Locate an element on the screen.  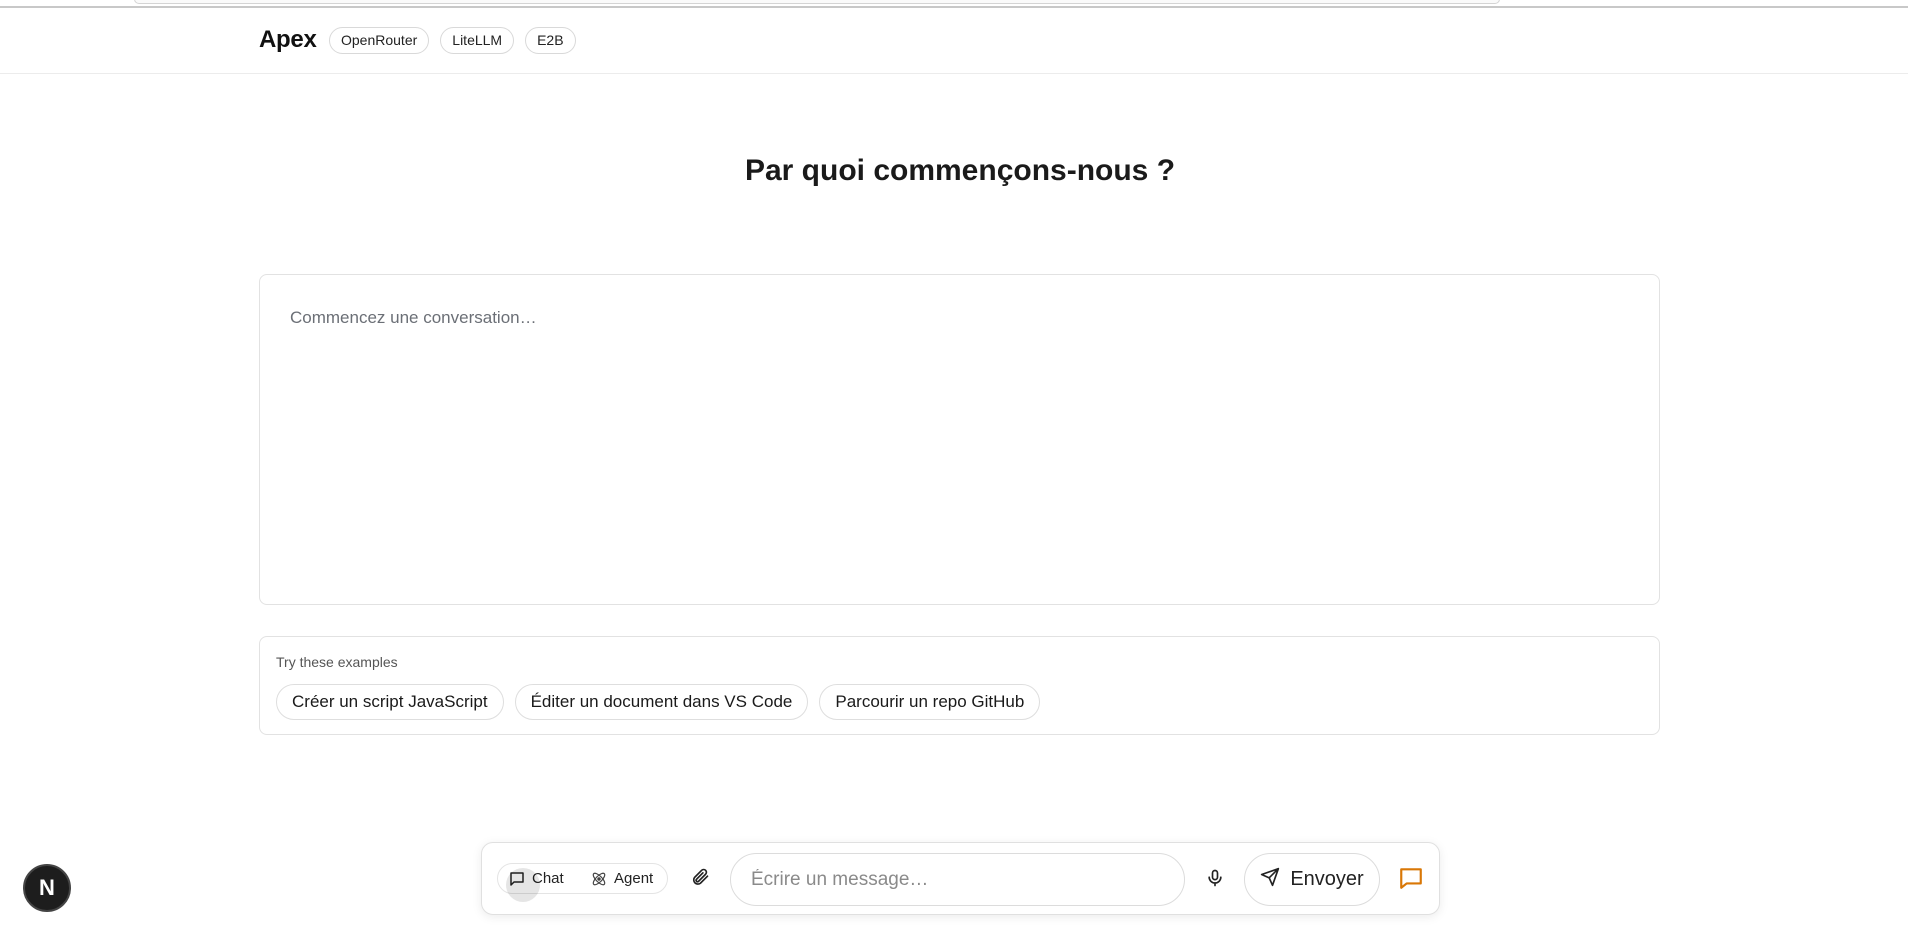
send-button: Envoyer is located at coordinates (1312, 879).